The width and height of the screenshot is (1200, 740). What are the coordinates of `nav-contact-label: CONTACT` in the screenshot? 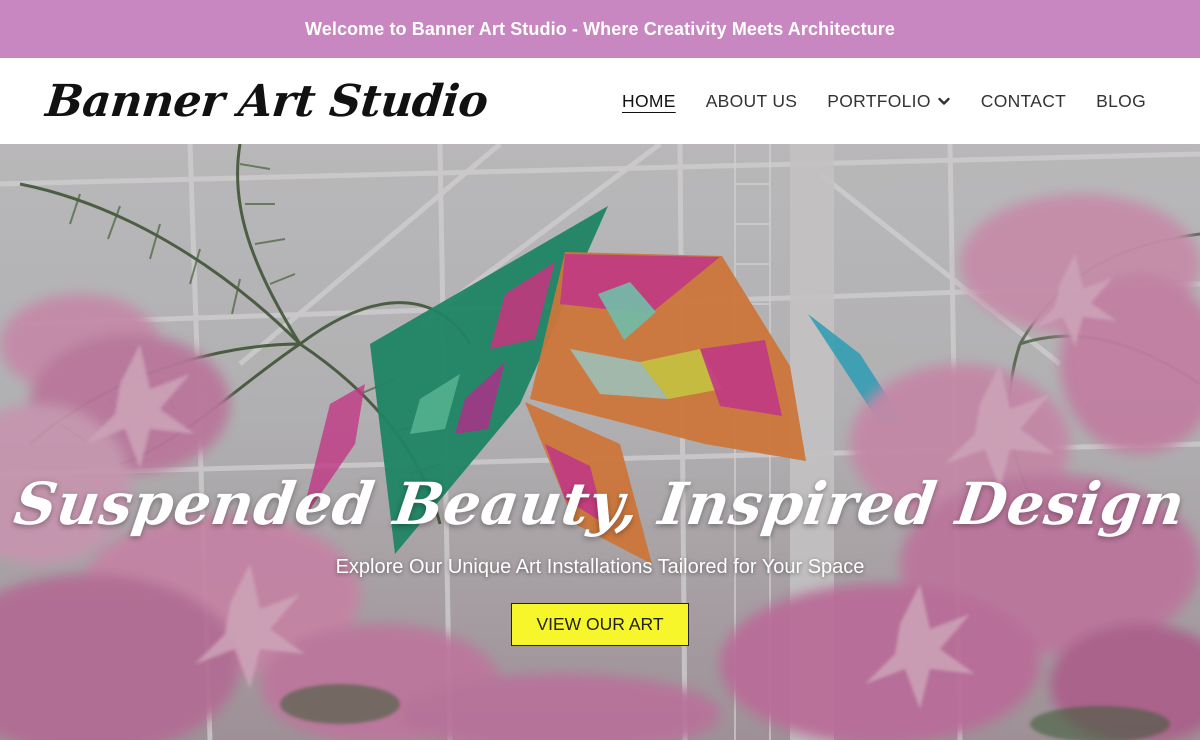 It's located at (1023, 100).